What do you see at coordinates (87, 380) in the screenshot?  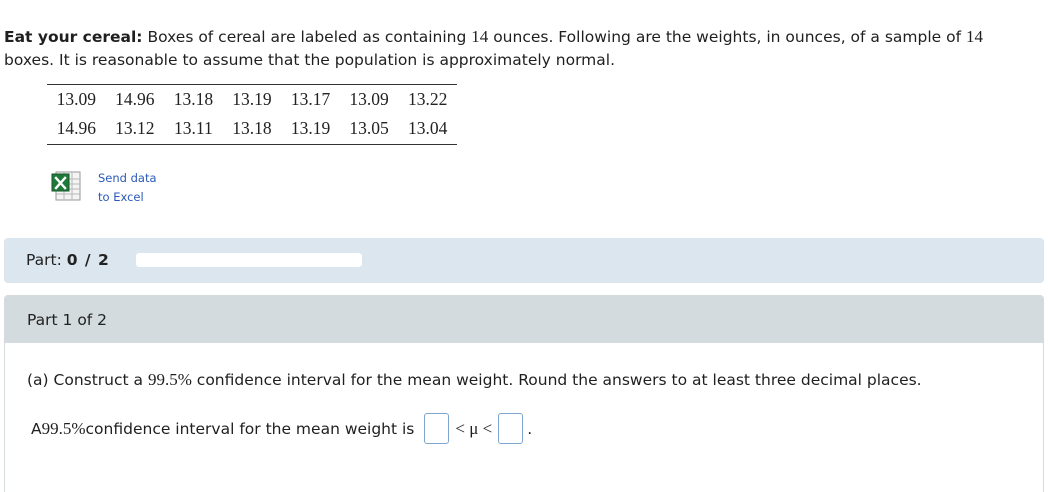 I see `prompt-text-1: (a) Construct a` at bounding box center [87, 380].